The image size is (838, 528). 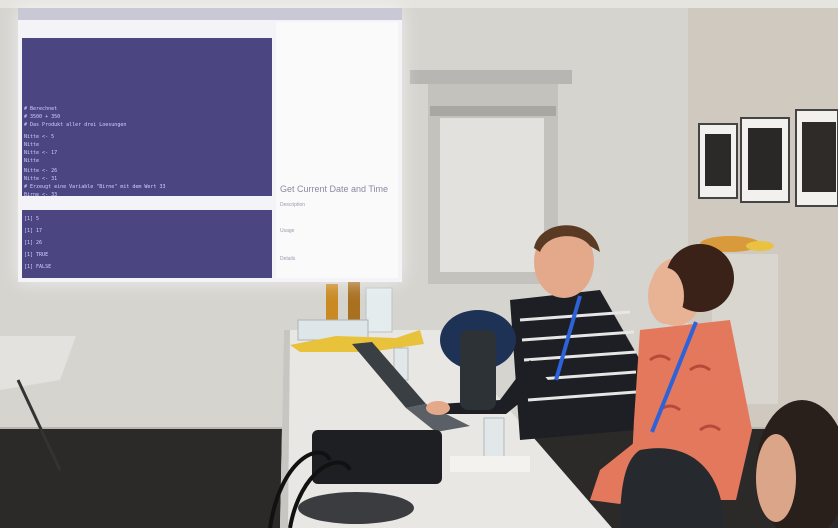 What do you see at coordinates (666, 296) in the screenshot?
I see `woman-face` at bounding box center [666, 296].